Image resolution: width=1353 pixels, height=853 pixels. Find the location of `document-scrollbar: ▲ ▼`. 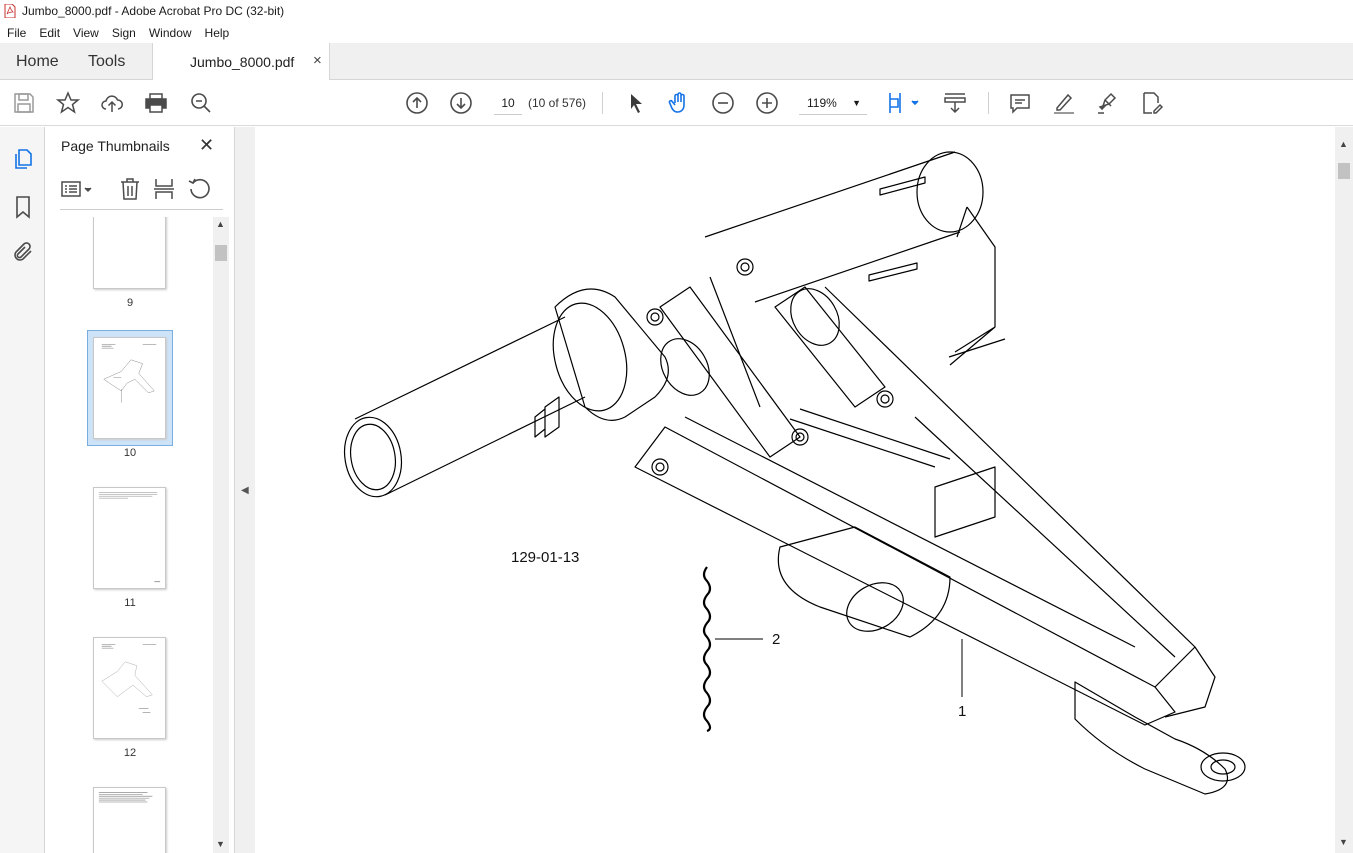

document-scrollbar: ▲ ▼ is located at coordinates (1344, 490).